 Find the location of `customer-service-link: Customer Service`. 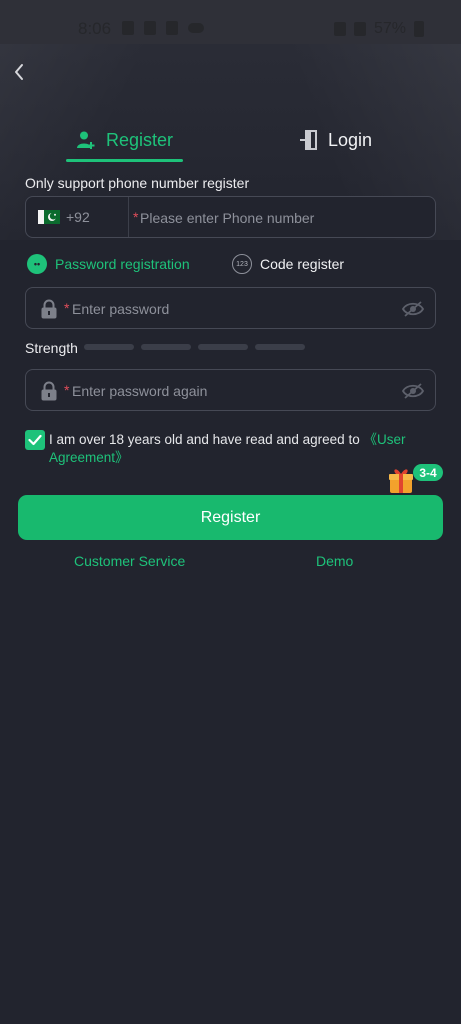

customer-service-link: Customer Service is located at coordinates (129, 561).